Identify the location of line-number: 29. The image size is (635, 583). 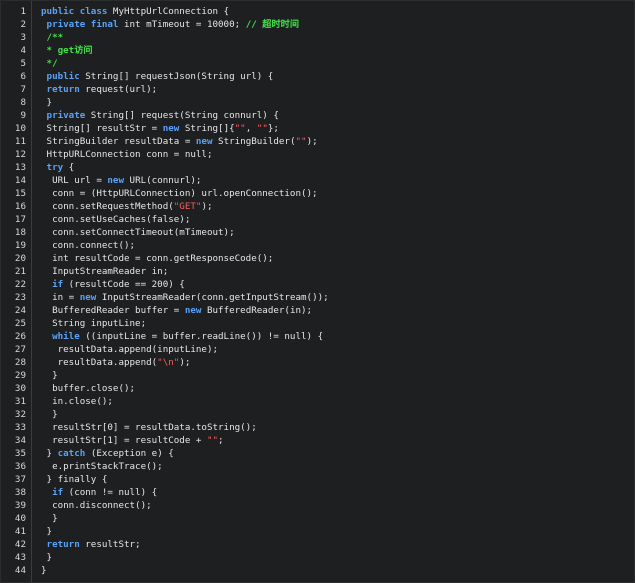
(20, 375).